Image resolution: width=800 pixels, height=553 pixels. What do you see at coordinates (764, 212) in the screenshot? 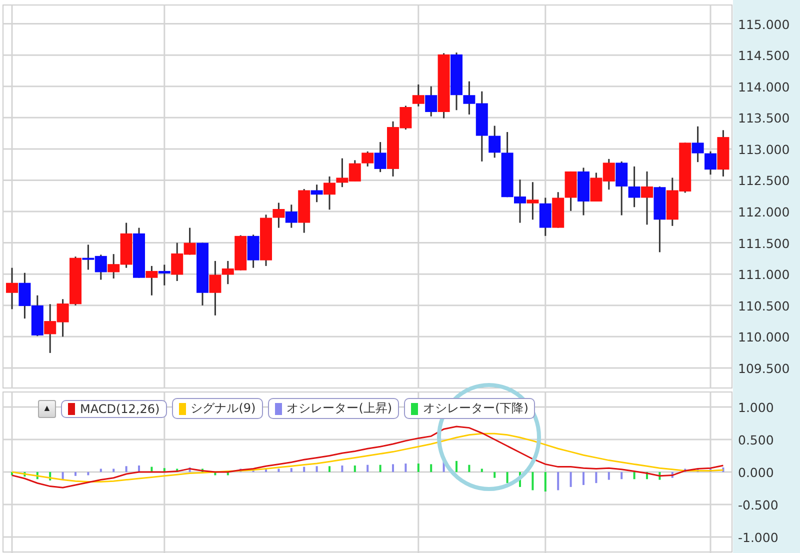
I see `axis-label: 112.000` at bounding box center [764, 212].